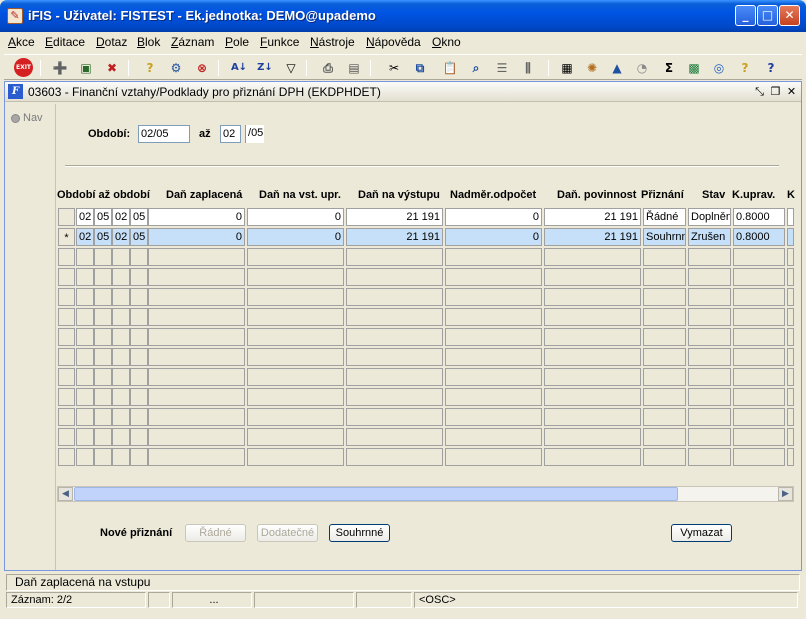 The height and width of the screenshot is (619, 806). Describe the element at coordinates (265, 68) in the screenshot. I see `sort-descending-icon: Z↓` at that location.